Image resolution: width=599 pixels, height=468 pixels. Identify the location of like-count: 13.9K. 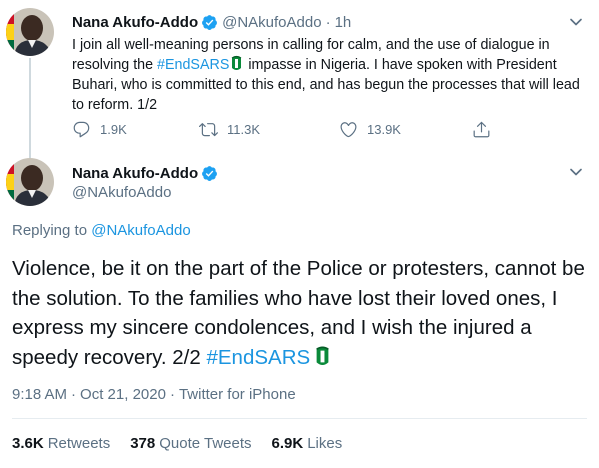
(384, 129).